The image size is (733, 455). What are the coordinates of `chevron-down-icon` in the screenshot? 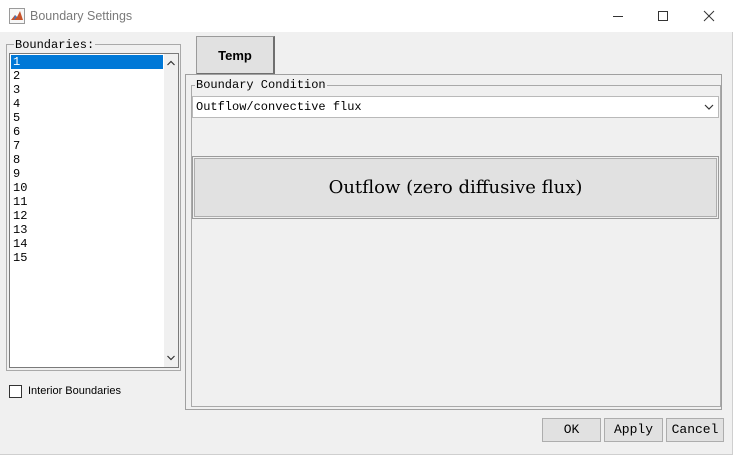 It's located at (709, 107).